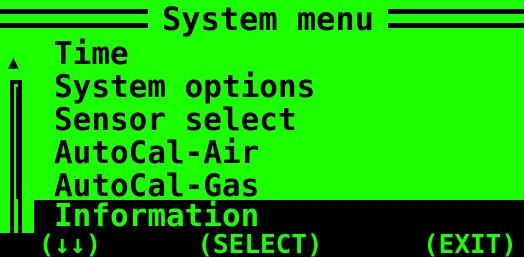 The height and width of the screenshot is (257, 524). Describe the element at coordinates (70, 245) in the screenshot. I see `softkey-down: (↓↓)` at that location.